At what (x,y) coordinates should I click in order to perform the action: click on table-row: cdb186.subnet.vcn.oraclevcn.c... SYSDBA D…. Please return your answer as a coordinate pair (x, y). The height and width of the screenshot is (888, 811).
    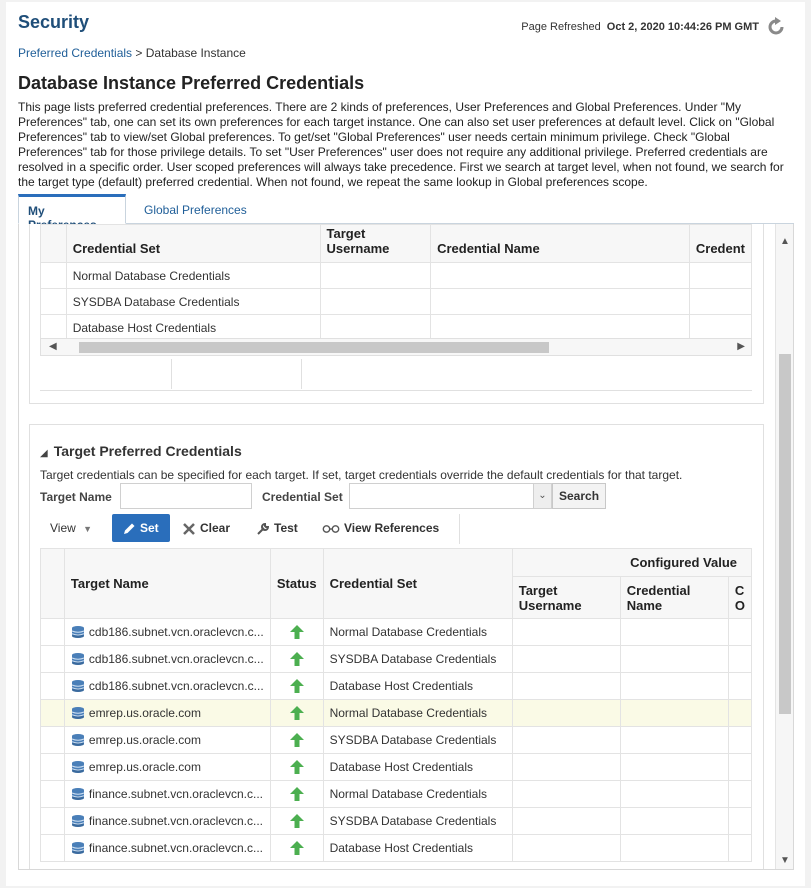
    Looking at the image, I should click on (396, 659).